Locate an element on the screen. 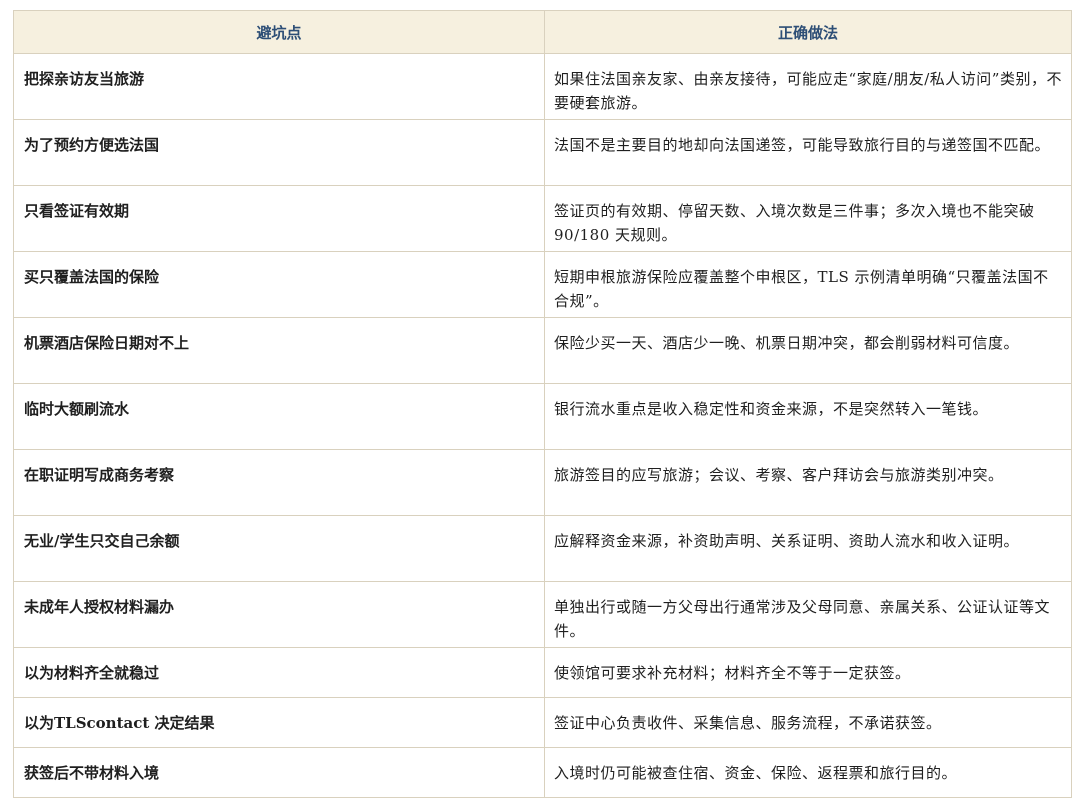 The width and height of the screenshot is (1080, 798). pitfall-cell: 获签后不带材料入境 is located at coordinates (279, 772).